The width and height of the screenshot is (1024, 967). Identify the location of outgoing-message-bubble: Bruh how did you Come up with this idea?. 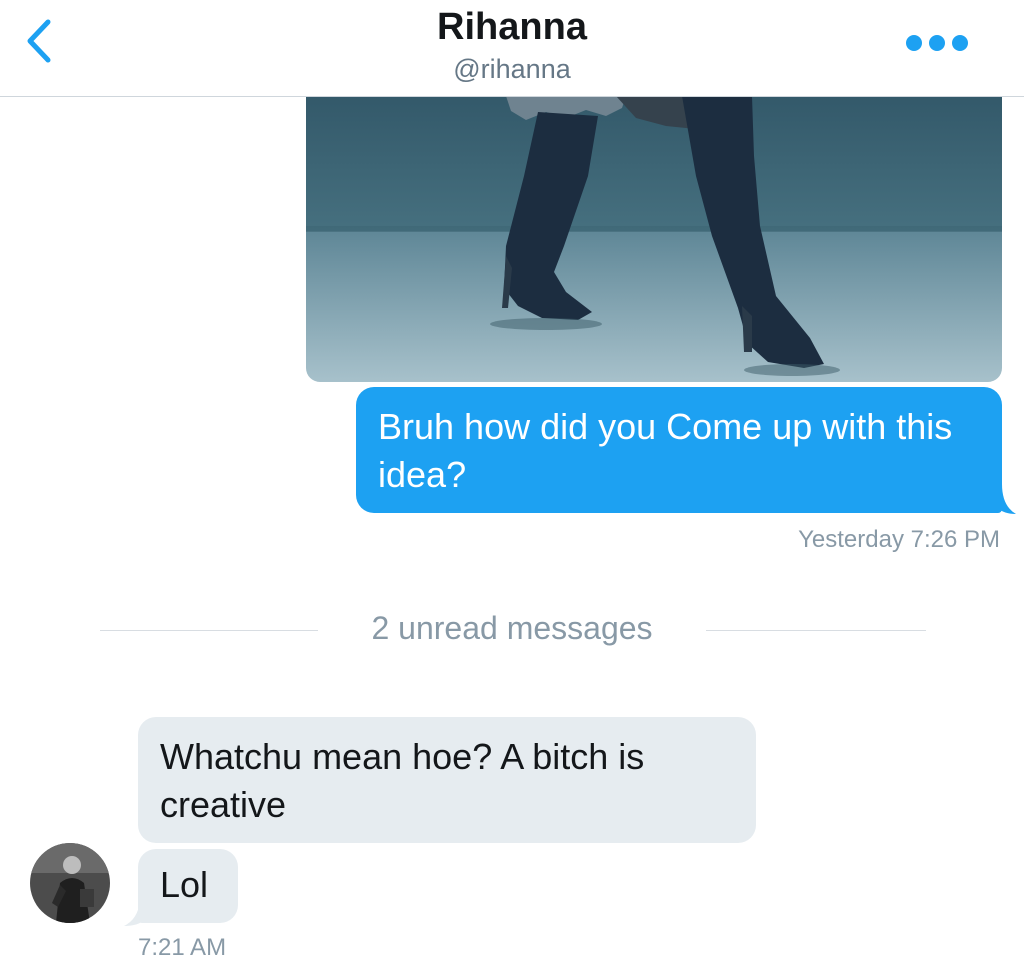
(679, 450).